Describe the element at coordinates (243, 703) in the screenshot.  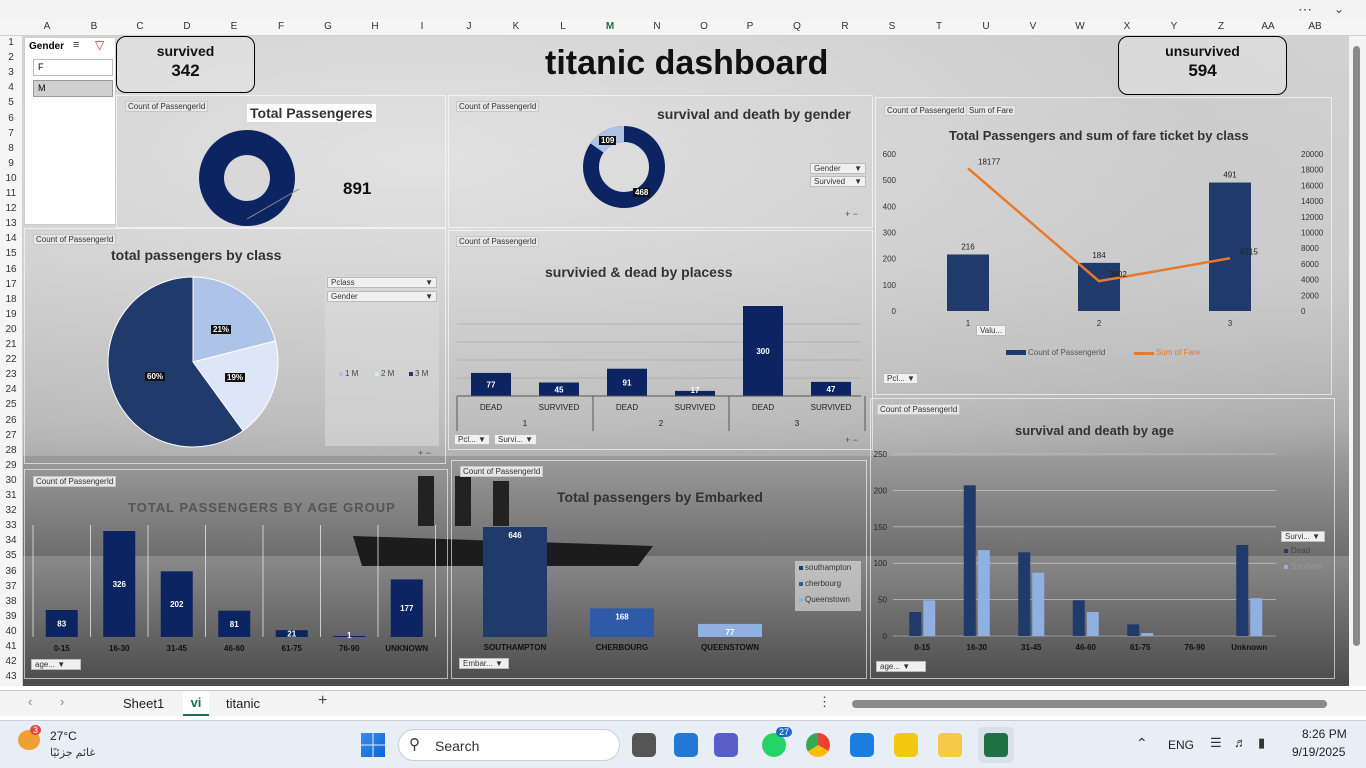
I see `tab-titanic: titanic` at that location.